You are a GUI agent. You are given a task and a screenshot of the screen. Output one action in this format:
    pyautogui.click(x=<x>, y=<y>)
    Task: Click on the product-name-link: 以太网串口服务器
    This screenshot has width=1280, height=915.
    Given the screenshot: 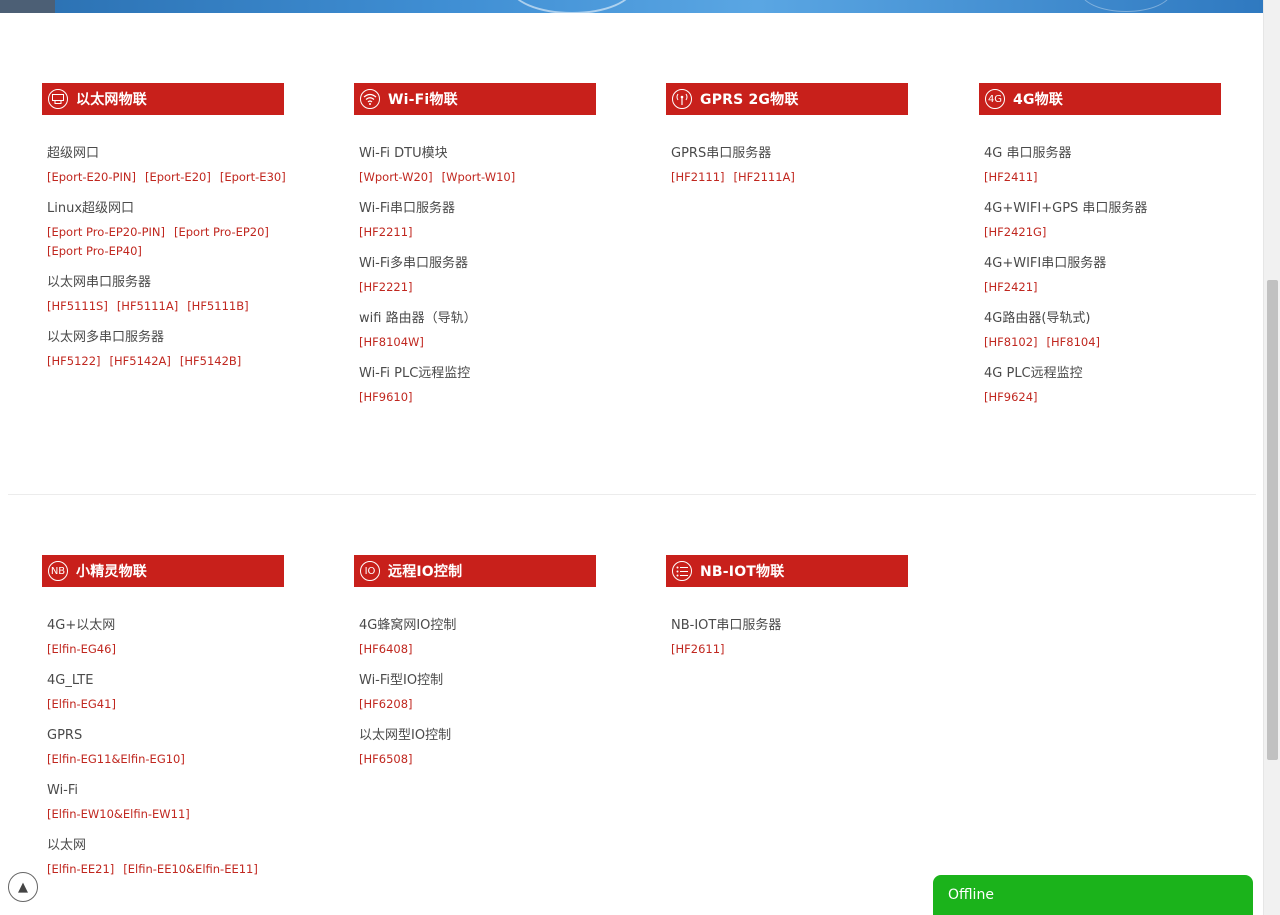 What is the action you would take?
    pyautogui.click(x=174, y=282)
    